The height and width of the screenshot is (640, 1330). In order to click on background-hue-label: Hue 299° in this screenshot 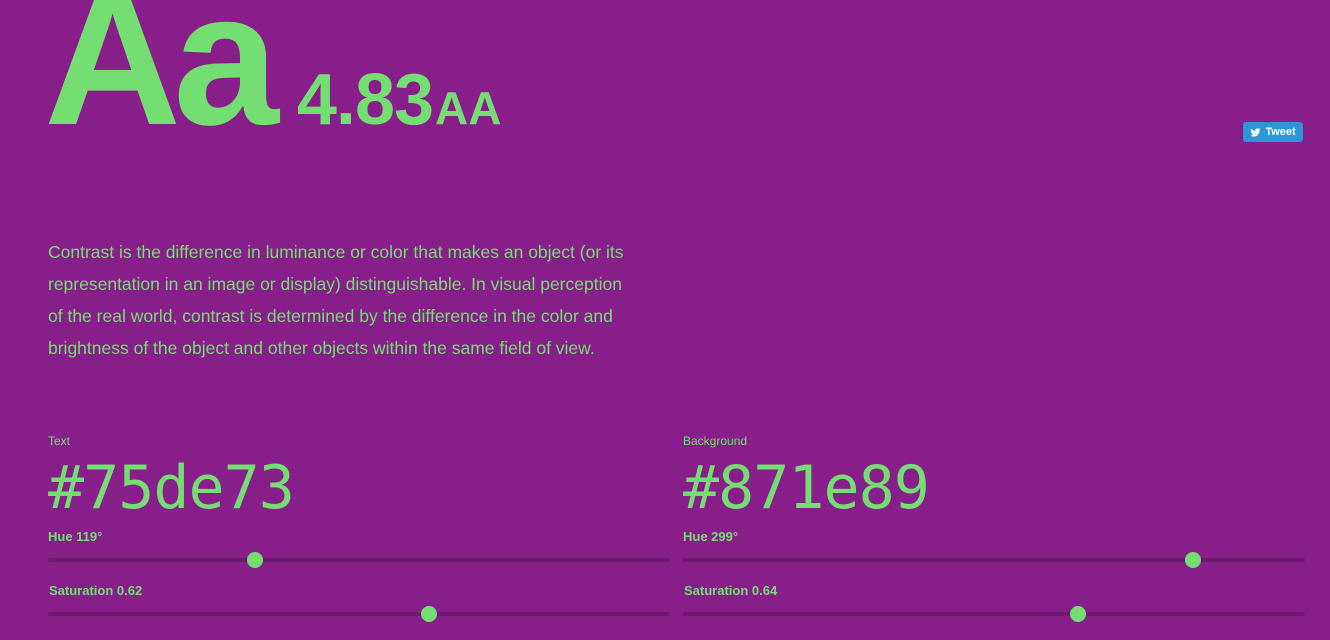, I will do `click(711, 536)`.